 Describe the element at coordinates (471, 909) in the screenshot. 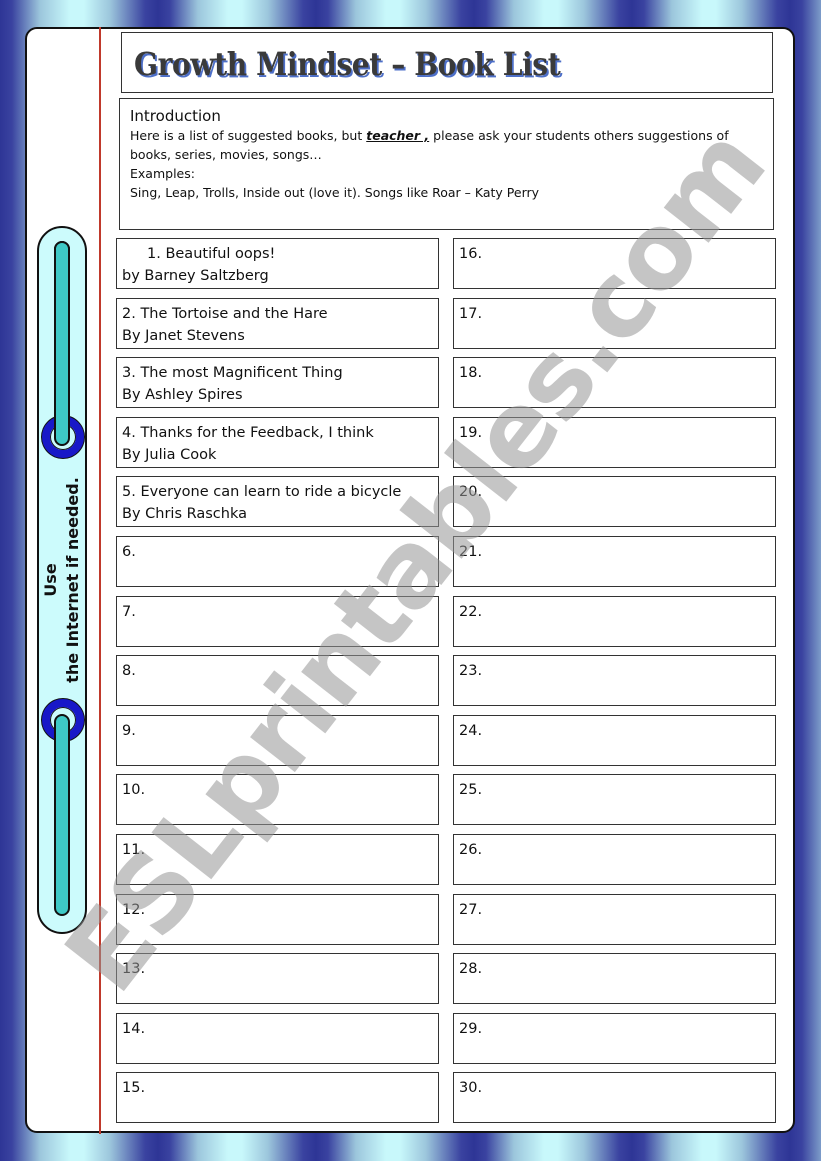

I see `book-title: 27.` at that location.